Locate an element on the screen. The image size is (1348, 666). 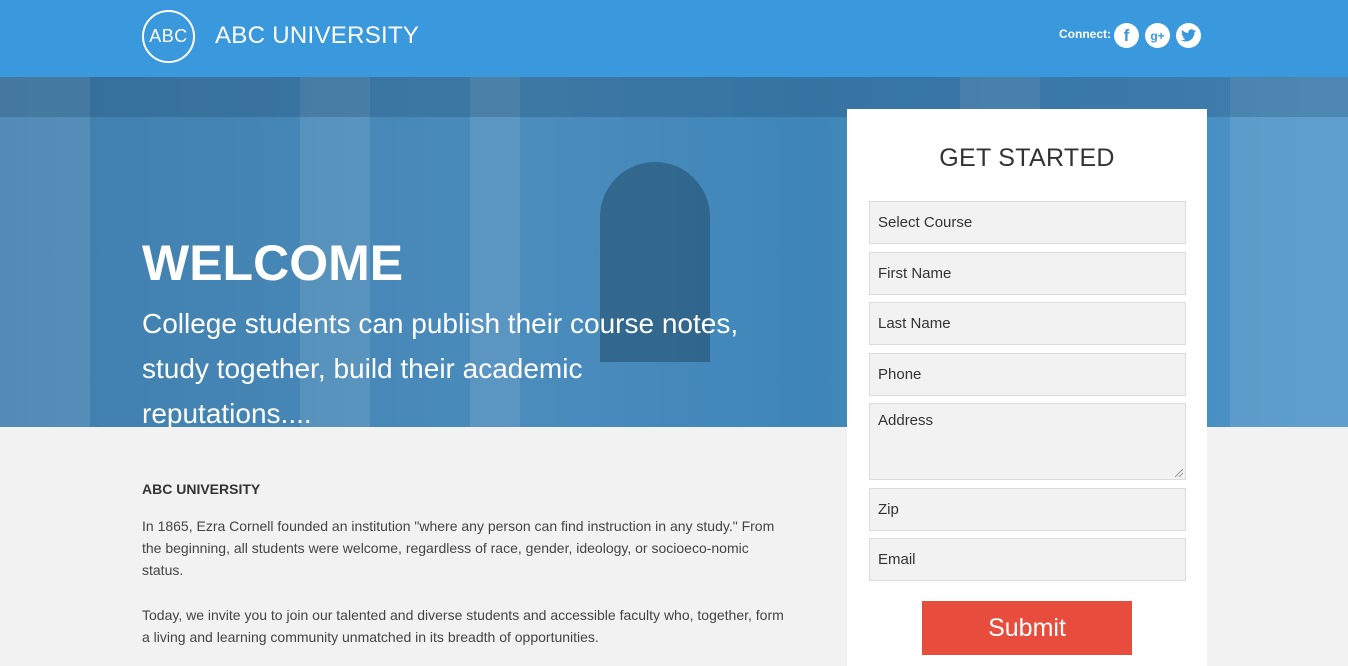
address-textarea: Address is located at coordinates (1027, 441).